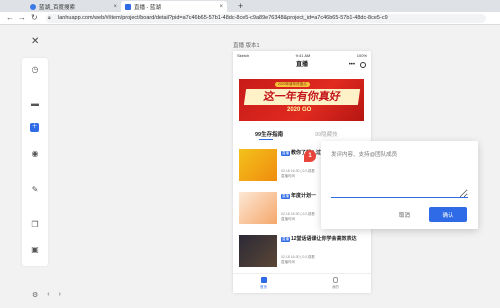  What do you see at coordinates (246, 46) in the screenshot?
I see `screen-label: 直播 版本1` at bounding box center [246, 46].